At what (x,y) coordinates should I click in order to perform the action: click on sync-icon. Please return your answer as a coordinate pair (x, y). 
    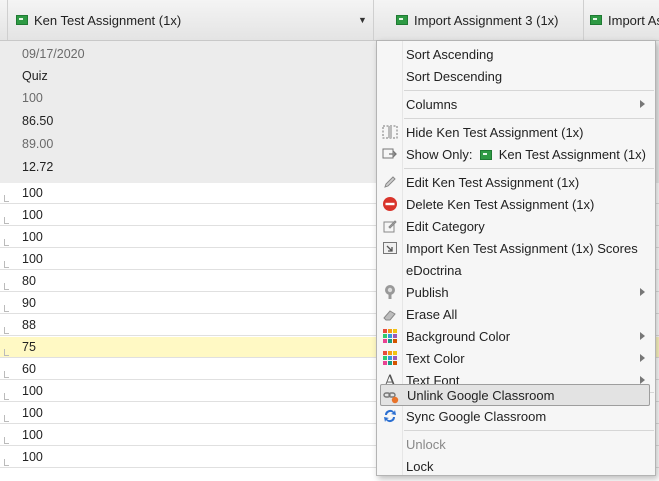
    Looking at the image, I should click on (390, 416).